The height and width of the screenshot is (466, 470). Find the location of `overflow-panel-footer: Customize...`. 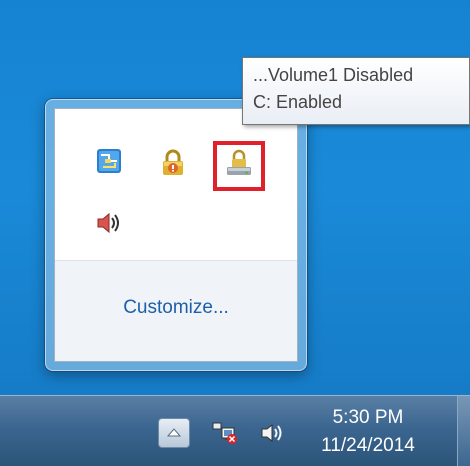

overflow-panel-footer: Customize... is located at coordinates (176, 310).